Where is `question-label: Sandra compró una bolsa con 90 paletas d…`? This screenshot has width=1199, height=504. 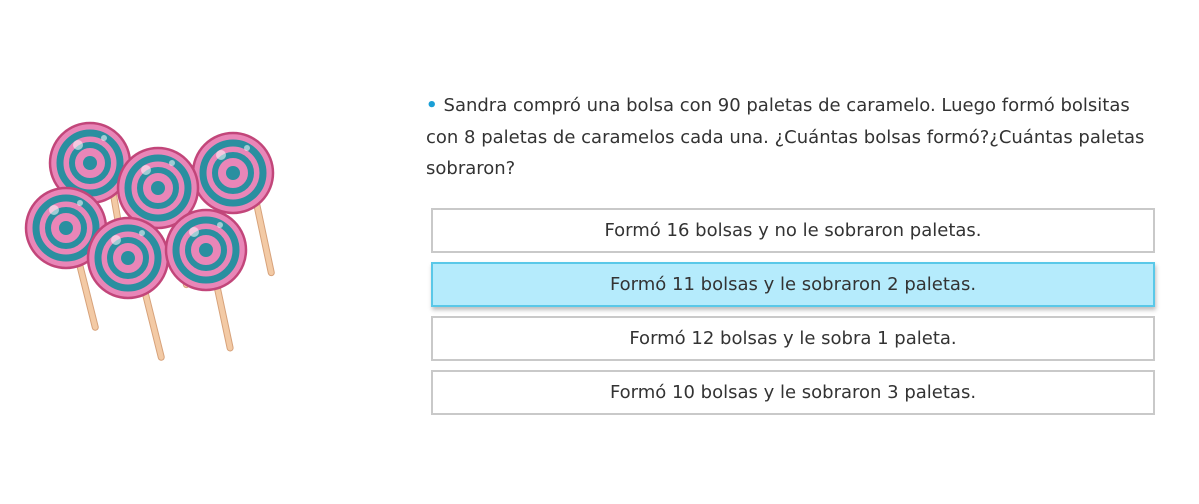
question-label: Sandra compró una bolsa con 90 paletas d… is located at coordinates (785, 137).